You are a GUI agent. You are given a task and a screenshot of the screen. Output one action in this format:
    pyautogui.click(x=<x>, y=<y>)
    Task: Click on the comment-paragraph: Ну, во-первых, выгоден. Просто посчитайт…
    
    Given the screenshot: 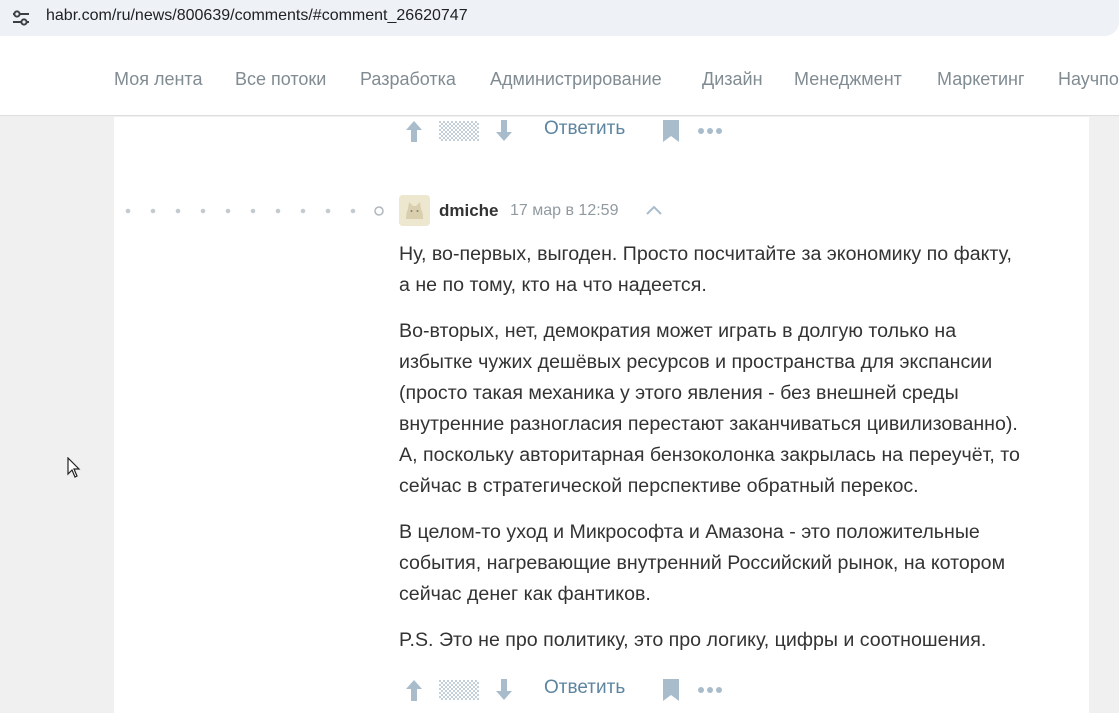 What is the action you would take?
    pyautogui.click(x=739, y=270)
    